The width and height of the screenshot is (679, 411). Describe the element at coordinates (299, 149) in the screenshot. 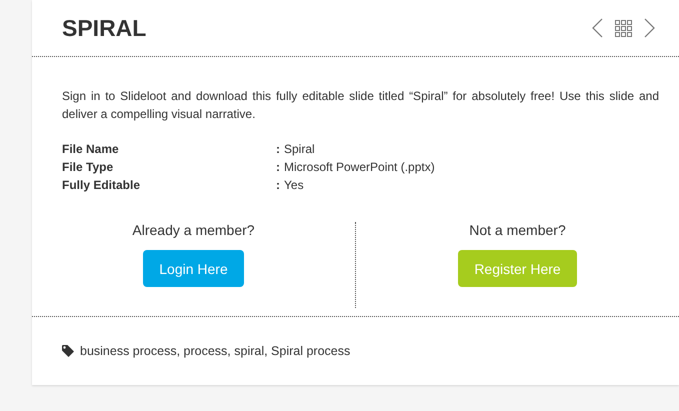

I see `detail-value: Spiral` at that location.